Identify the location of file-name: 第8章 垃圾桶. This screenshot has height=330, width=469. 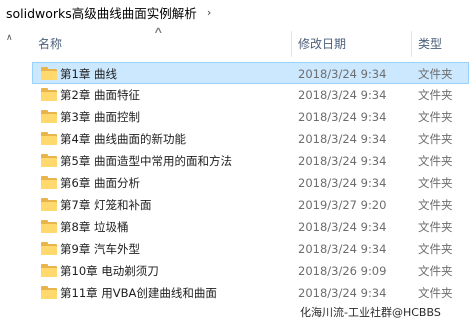
(94, 227).